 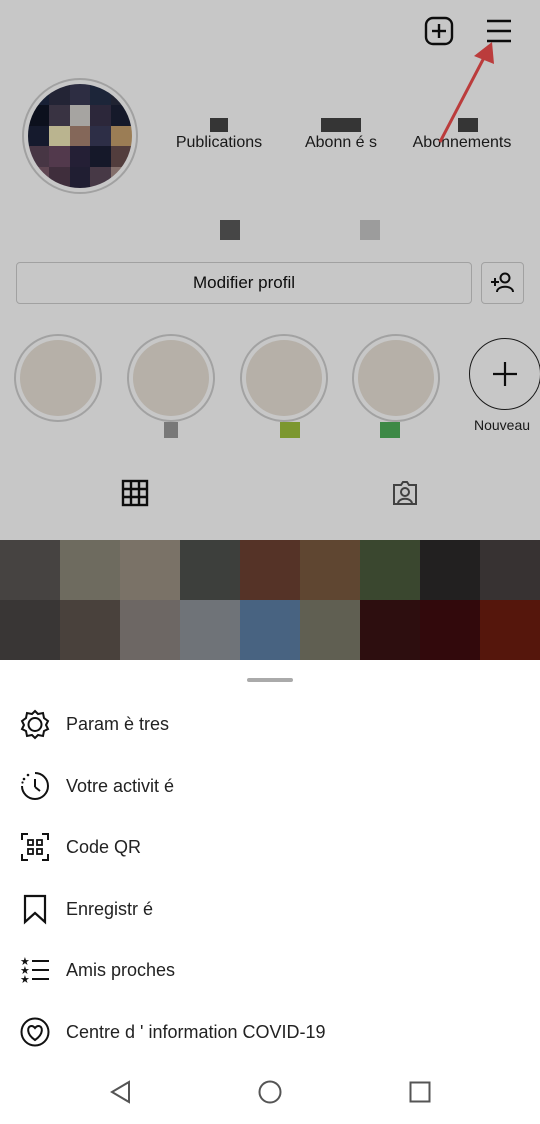 I want to click on new-highlight-label: Nouveau, so click(x=502, y=425).